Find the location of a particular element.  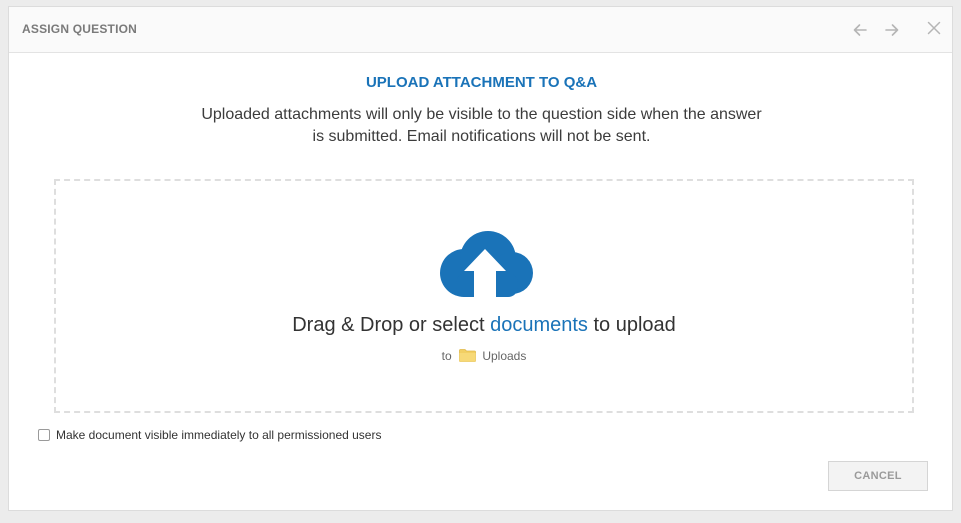

drop-prefix: Drag & Drop or select is located at coordinates (391, 325).